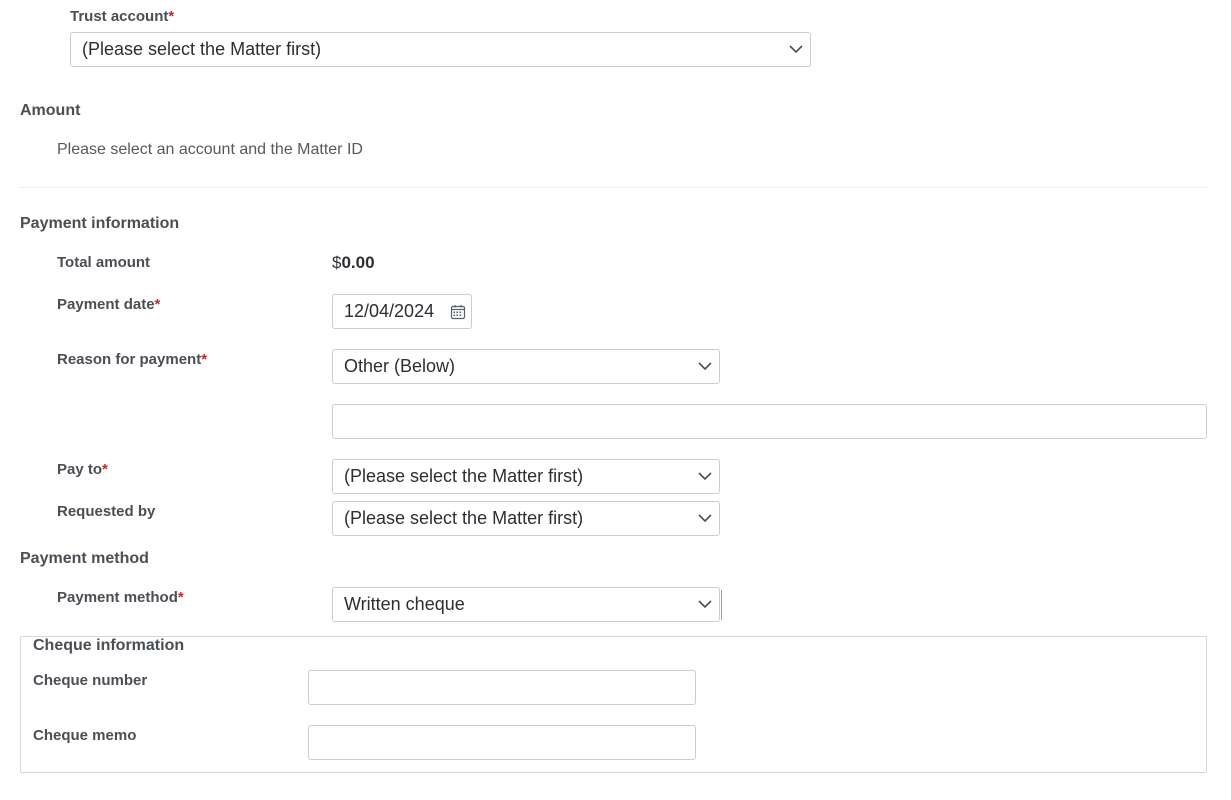 The image size is (1231, 800). I want to click on cheque-memo-input, so click(502, 742).